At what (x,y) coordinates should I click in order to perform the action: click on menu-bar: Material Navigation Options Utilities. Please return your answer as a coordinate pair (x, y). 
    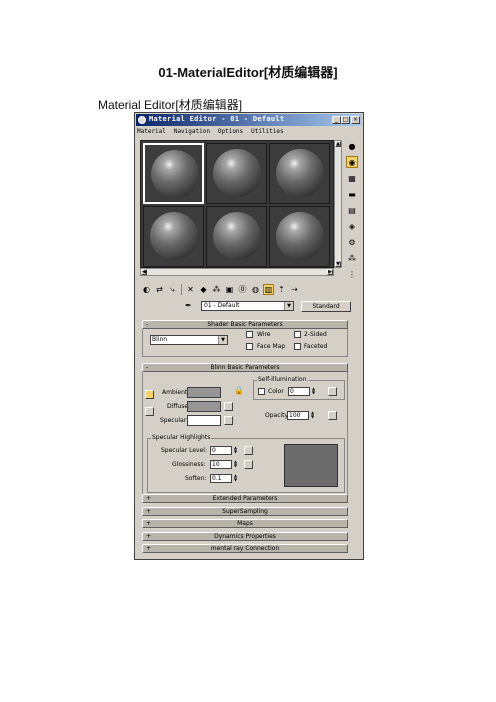
    Looking at the image, I should click on (249, 132).